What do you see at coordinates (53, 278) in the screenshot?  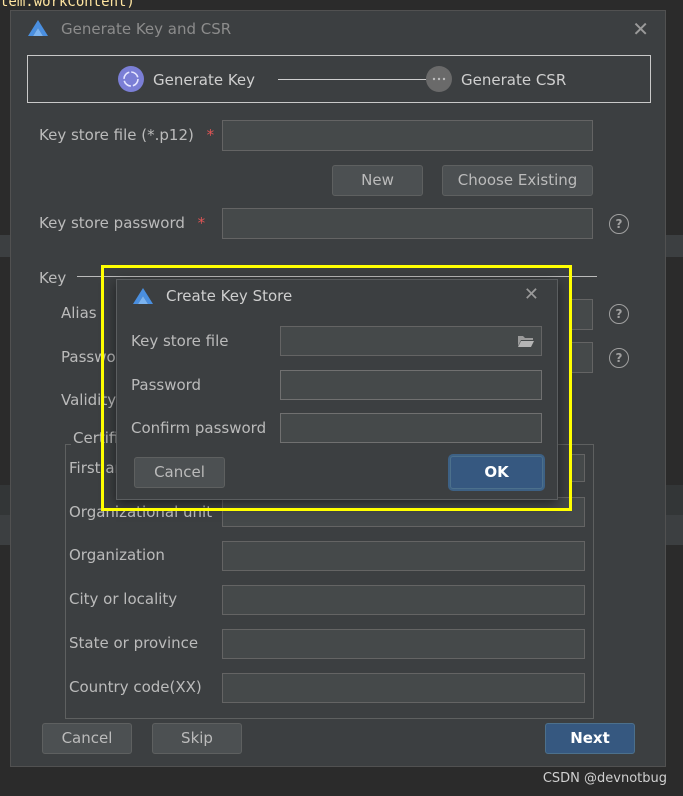 I see `key-section-label: Key` at bounding box center [53, 278].